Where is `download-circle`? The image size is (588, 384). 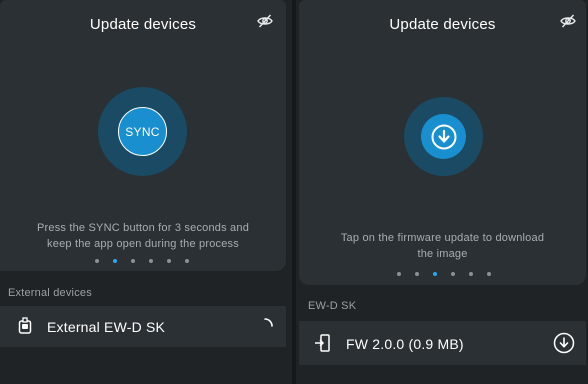 download-circle is located at coordinates (443, 136).